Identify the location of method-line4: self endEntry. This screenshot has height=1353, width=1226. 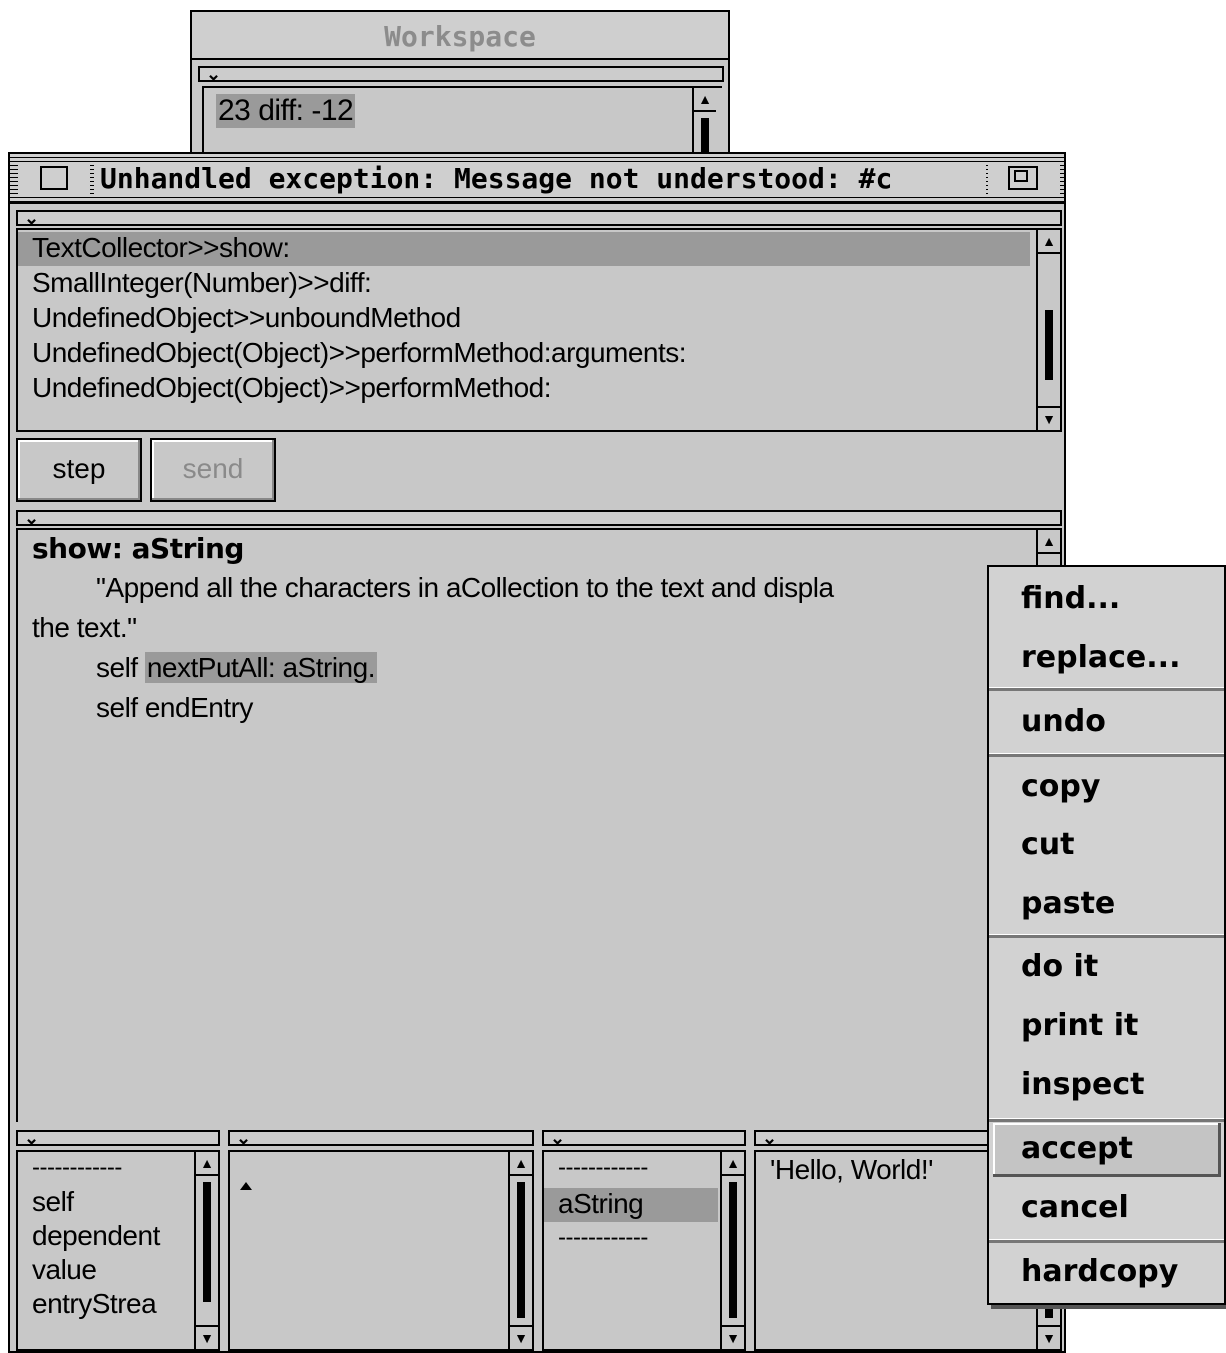
(174, 707).